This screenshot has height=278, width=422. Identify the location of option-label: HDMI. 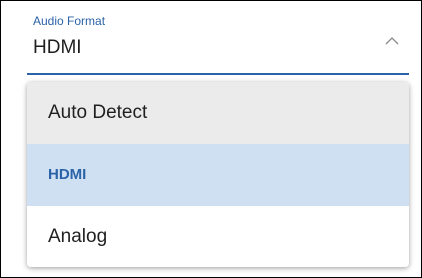
(67, 174).